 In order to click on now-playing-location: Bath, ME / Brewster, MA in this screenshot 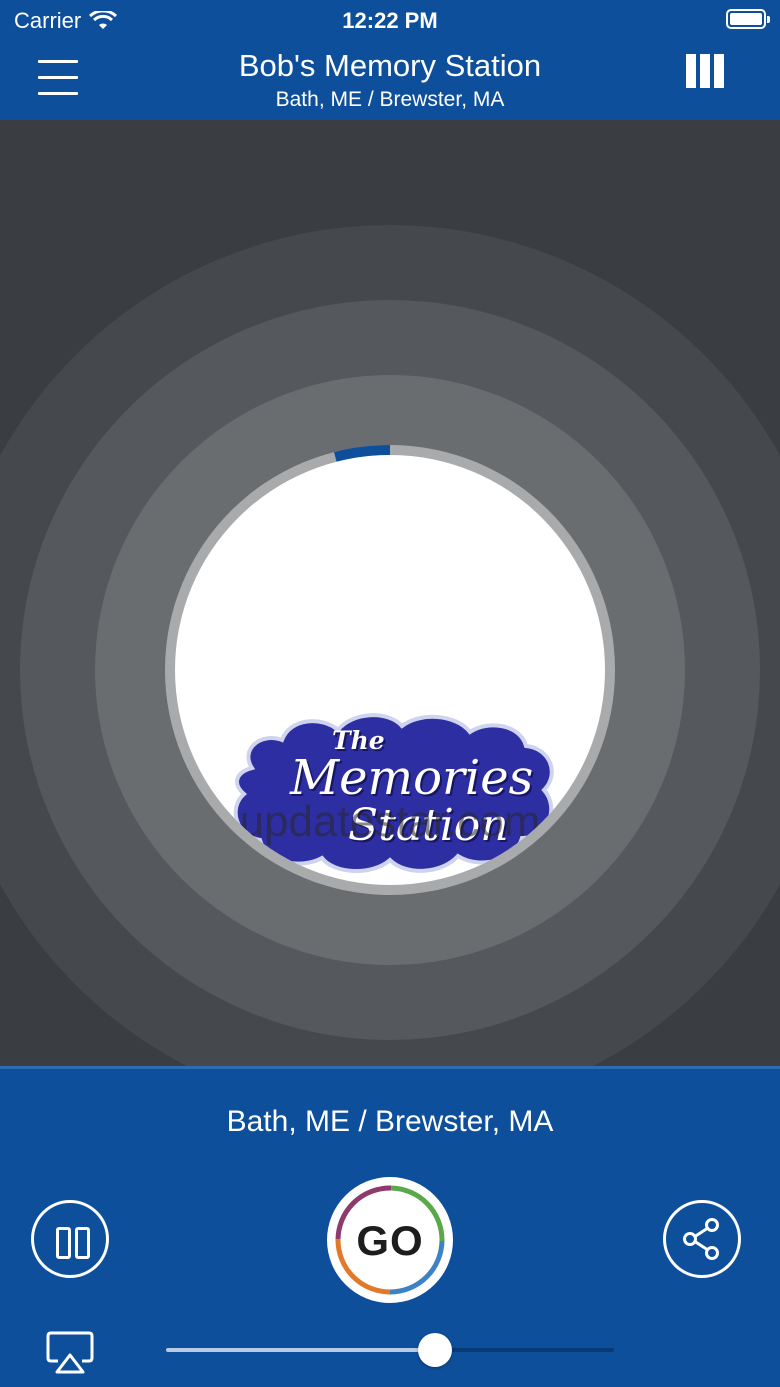, I will do `click(390, 1121)`.